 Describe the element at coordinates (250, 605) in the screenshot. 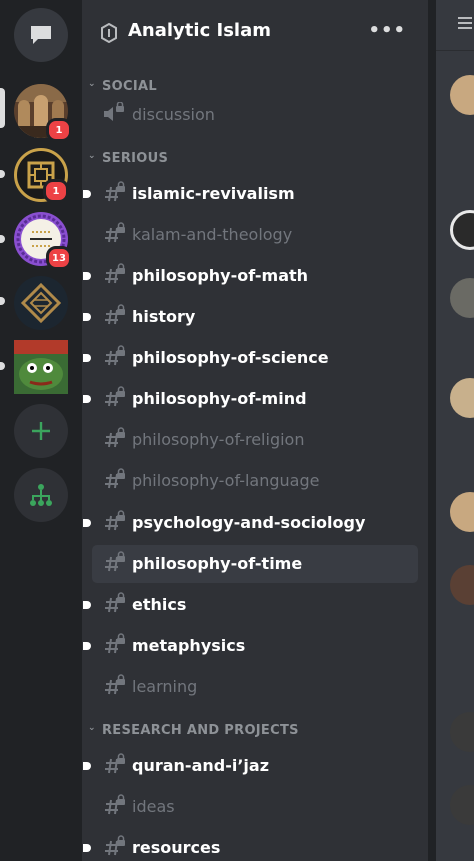

I see `channel-item: ethics` at that location.